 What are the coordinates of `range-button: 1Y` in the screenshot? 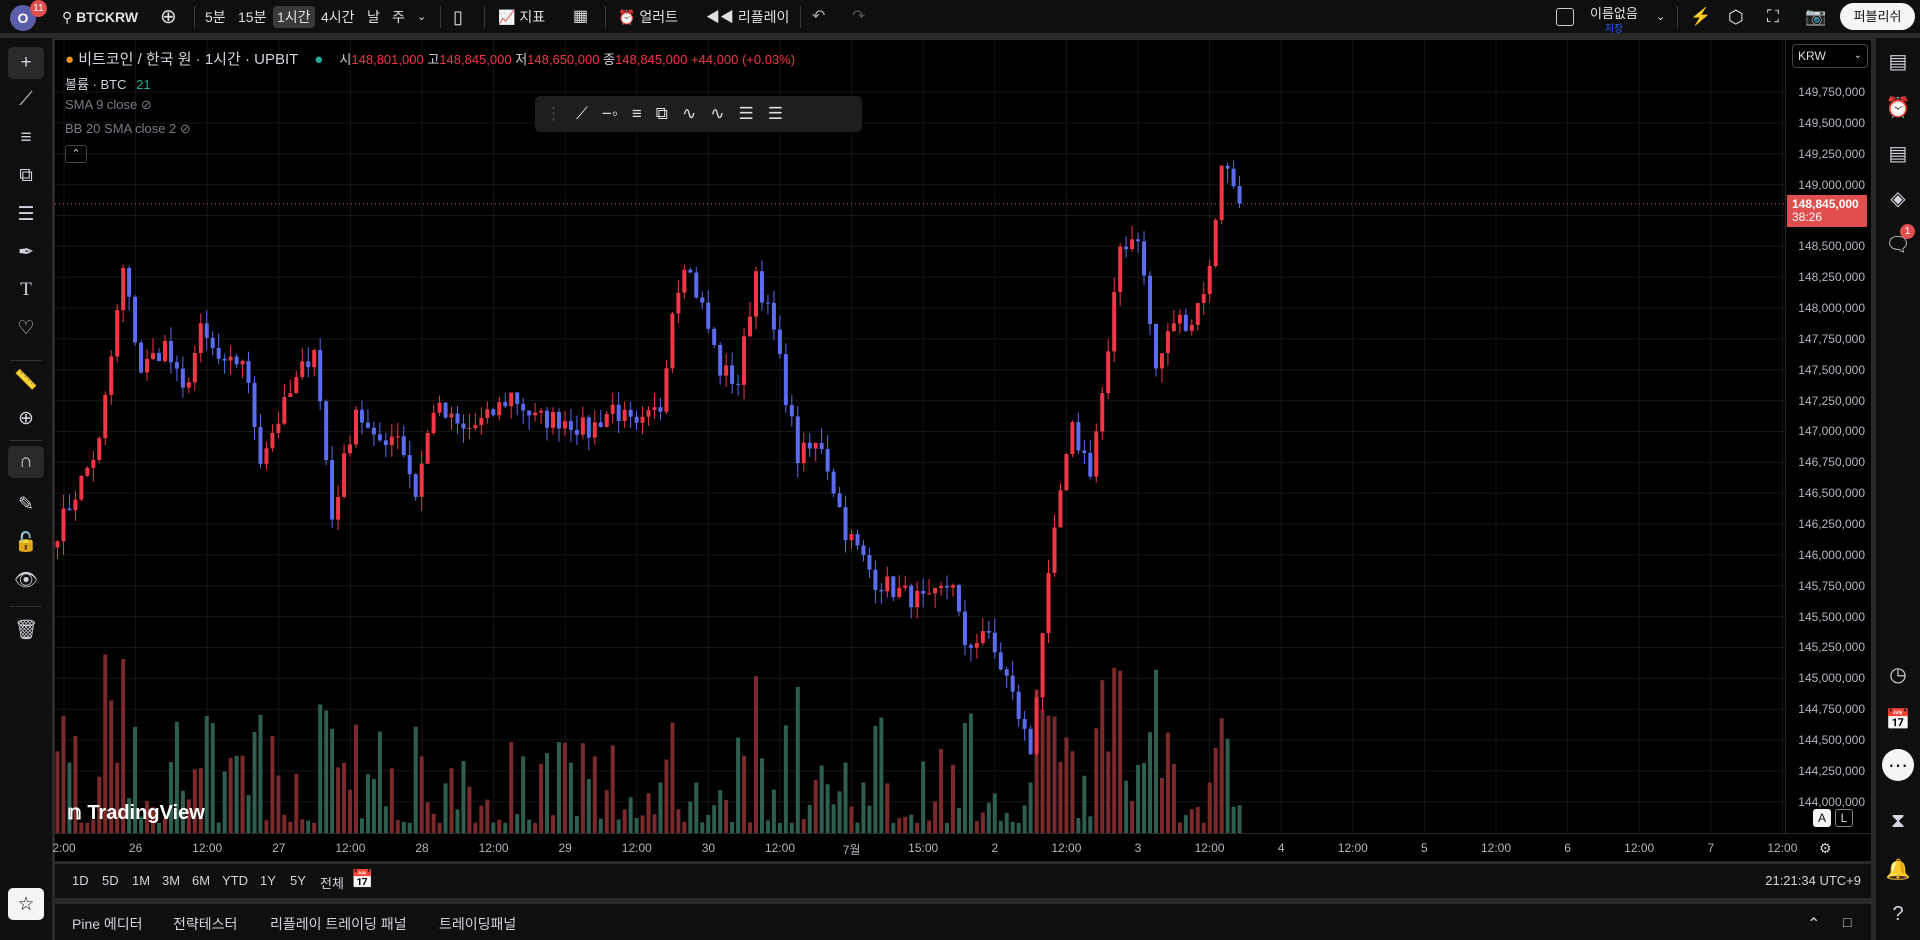 It's located at (268, 880).